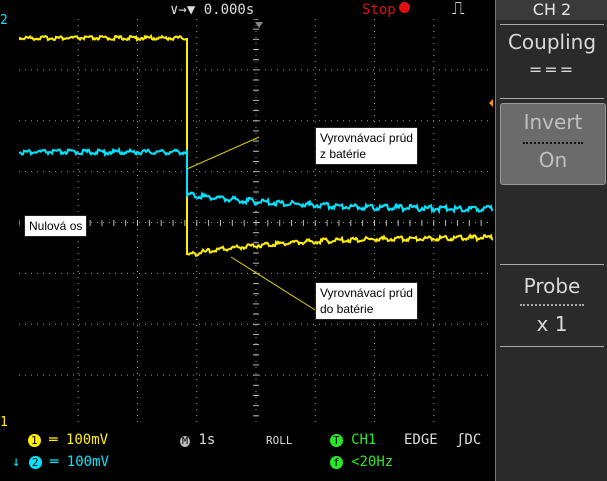  Describe the element at coordinates (404, 7) in the screenshot. I see `stop-icon` at that location.